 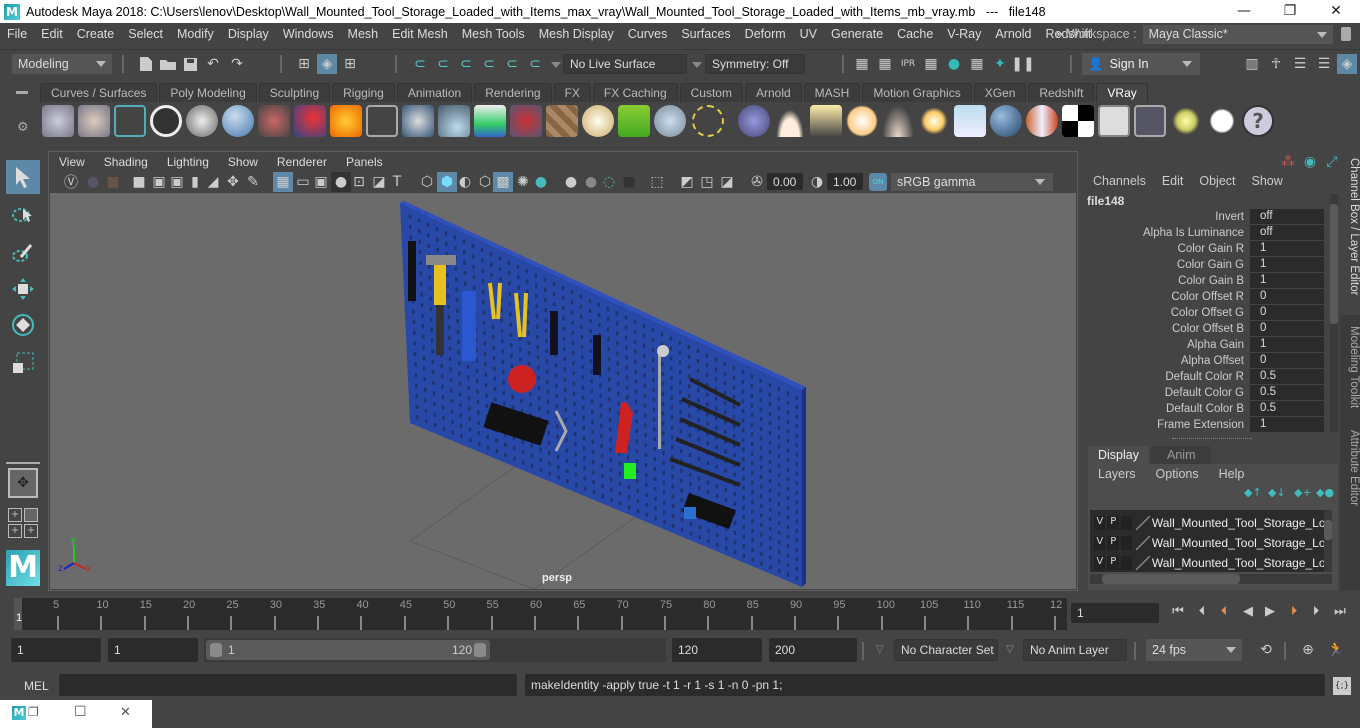 What do you see at coordinates (670, 121) in the screenshot?
I see `displacement-icon` at bounding box center [670, 121].